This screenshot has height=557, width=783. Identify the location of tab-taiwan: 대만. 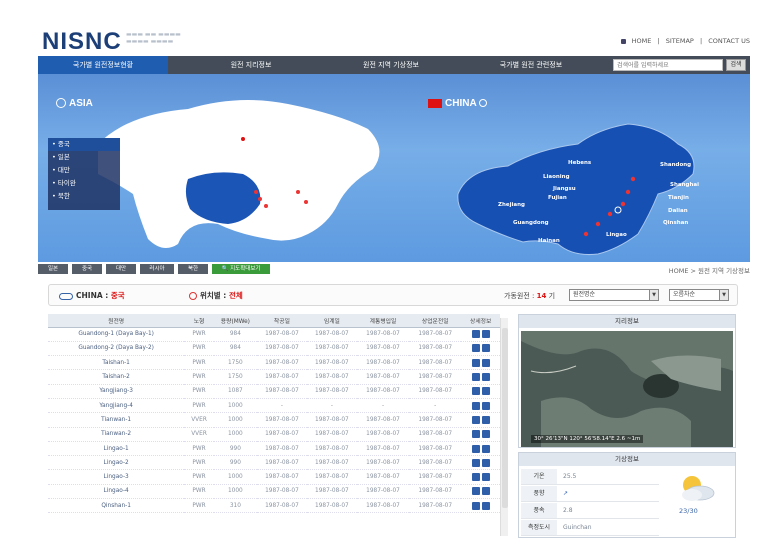
(121, 269).